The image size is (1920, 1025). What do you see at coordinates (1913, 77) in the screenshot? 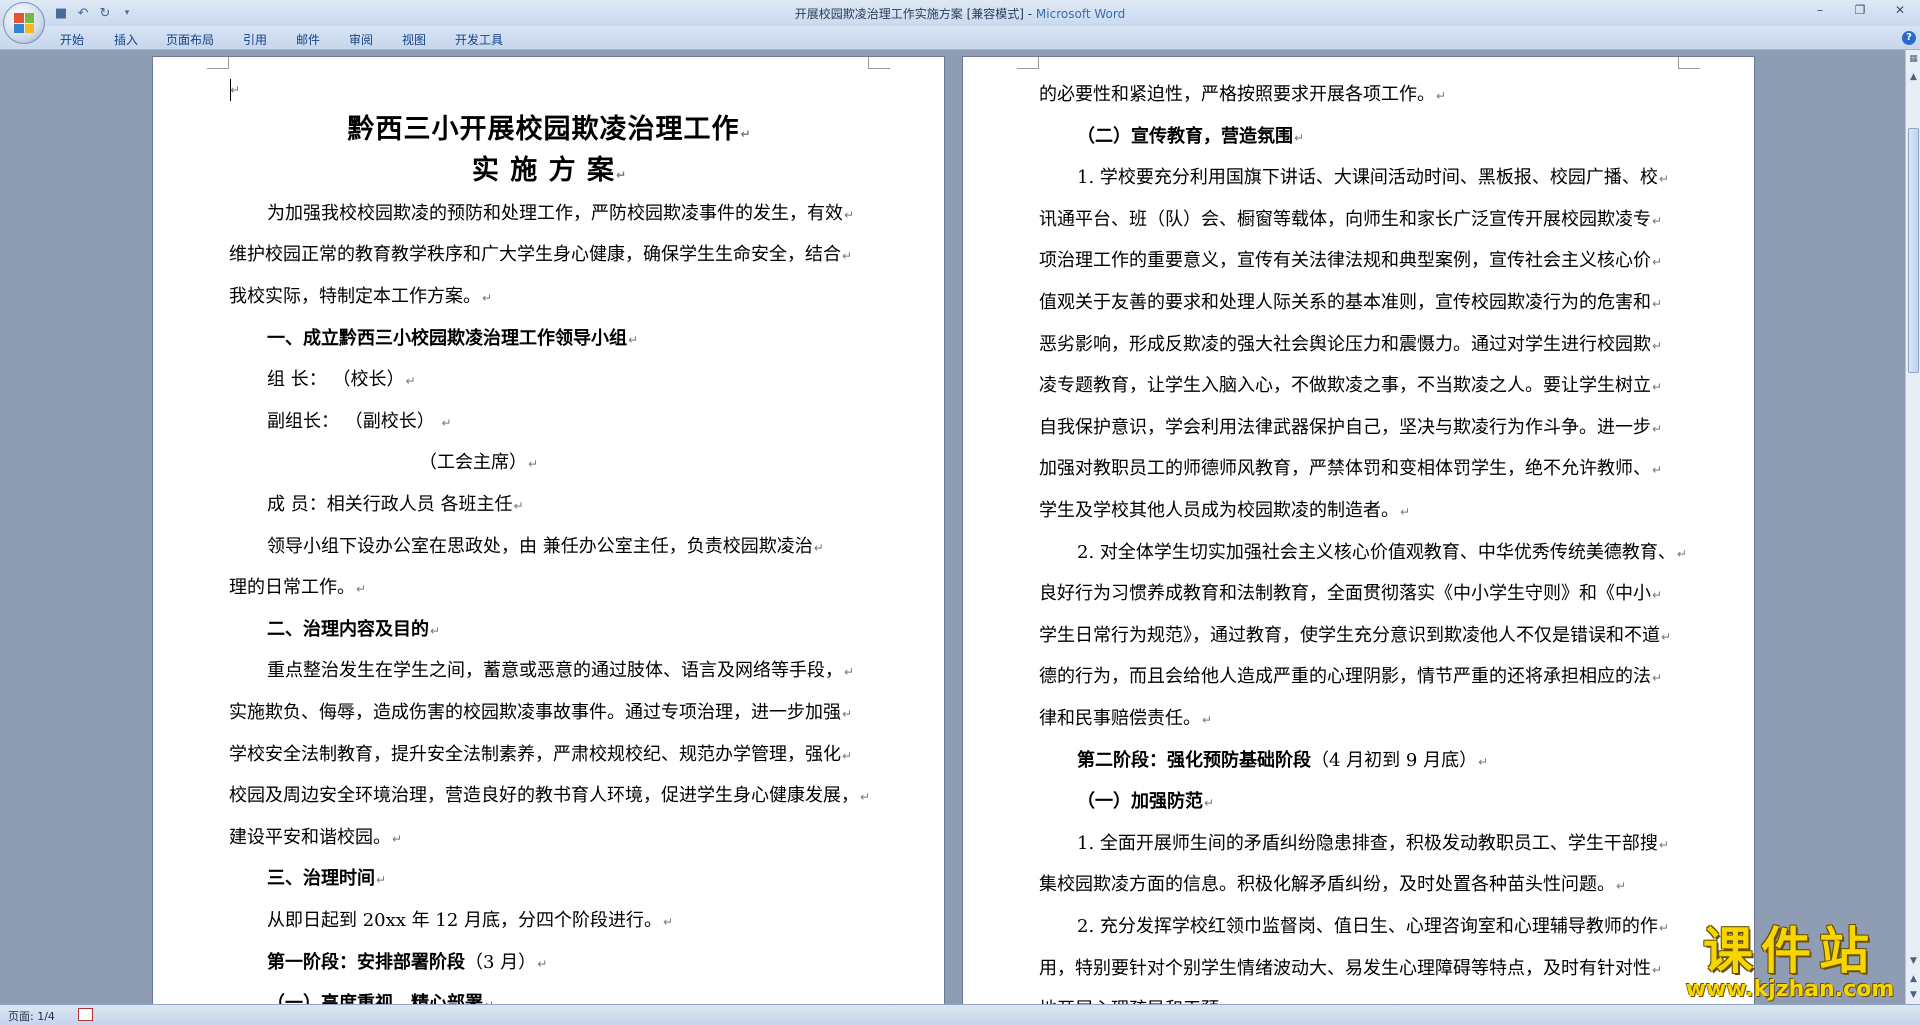
I see `scroll-up-icon: ▲` at bounding box center [1913, 77].